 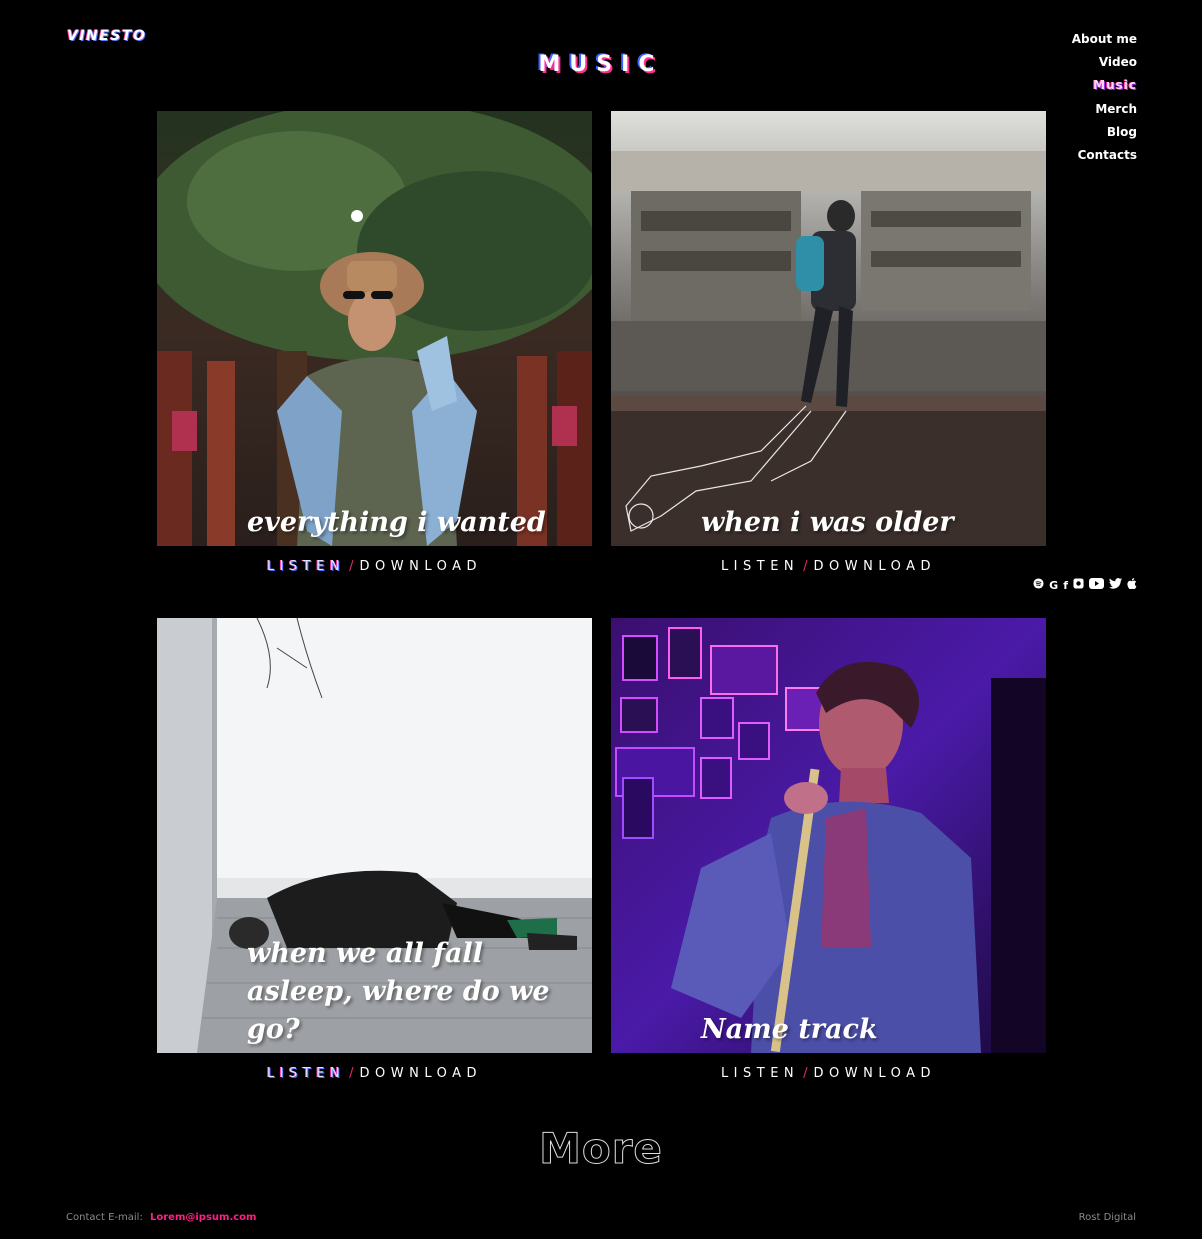 I want to click on nav-item-music: Music, so click(x=1104, y=85).